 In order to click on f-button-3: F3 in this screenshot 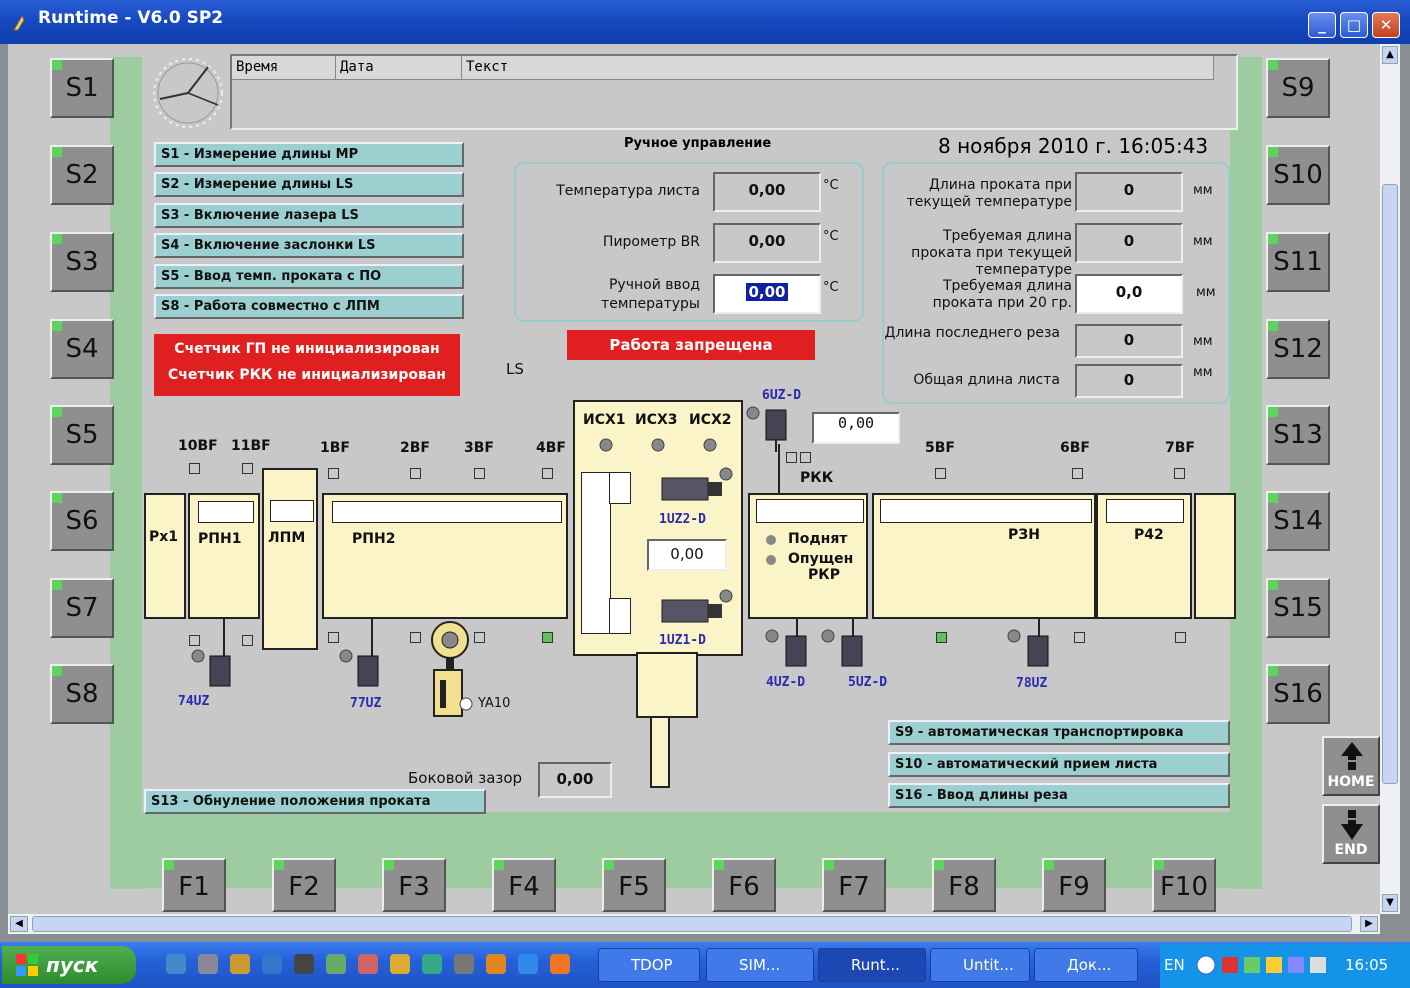, I will do `click(414, 885)`.